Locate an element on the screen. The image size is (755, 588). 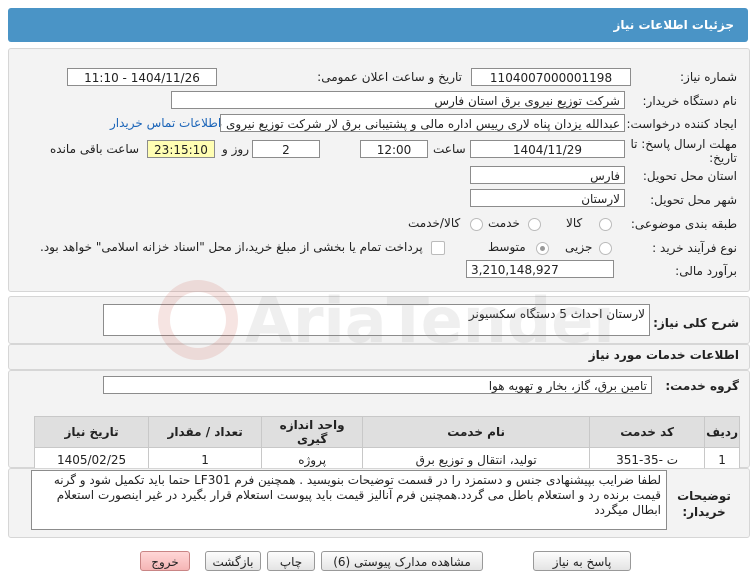
attachments-button: مشاهده مدارک پیوستی (6) is located at coordinates (402, 561).